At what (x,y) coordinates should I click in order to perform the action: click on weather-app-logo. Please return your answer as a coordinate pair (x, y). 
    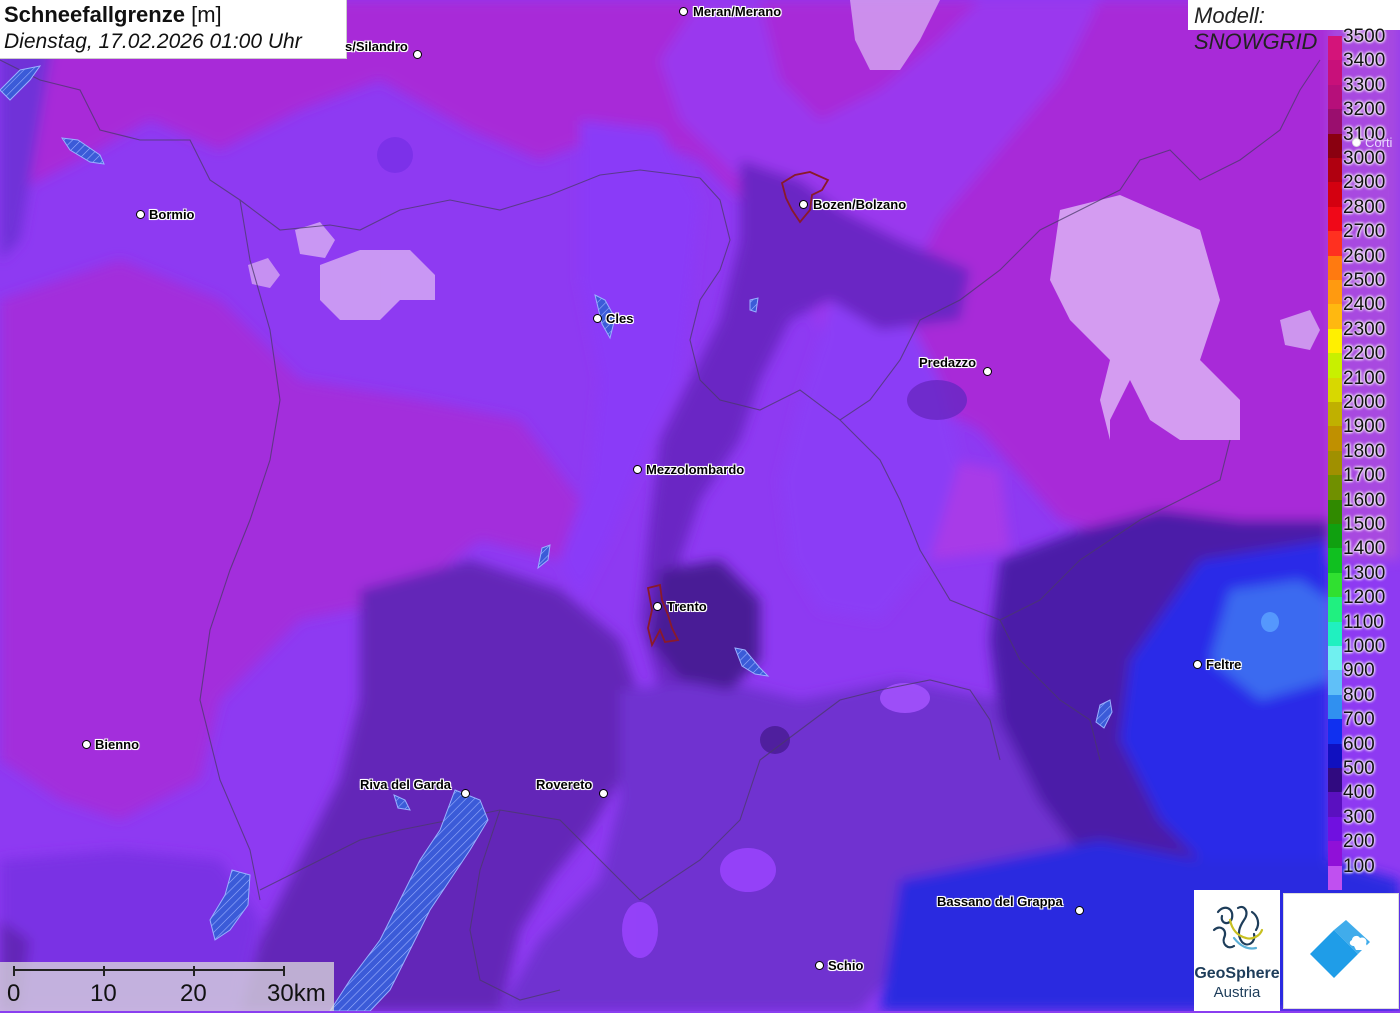
    Looking at the image, I should click on (1341, 951).